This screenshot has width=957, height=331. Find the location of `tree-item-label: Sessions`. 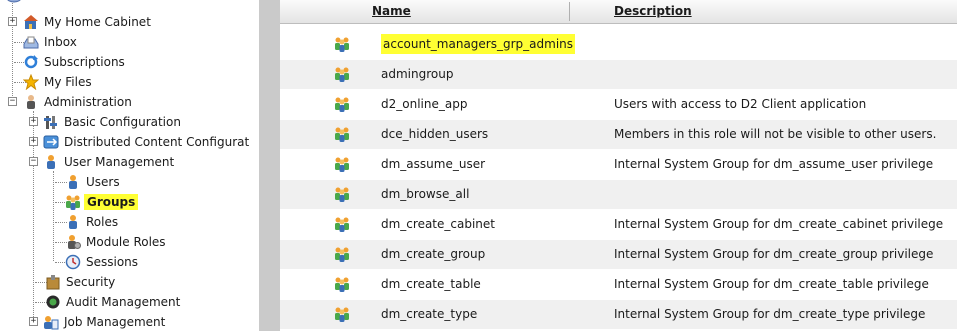

tree-item-label: Sessions is located at coordinates (112, 262).